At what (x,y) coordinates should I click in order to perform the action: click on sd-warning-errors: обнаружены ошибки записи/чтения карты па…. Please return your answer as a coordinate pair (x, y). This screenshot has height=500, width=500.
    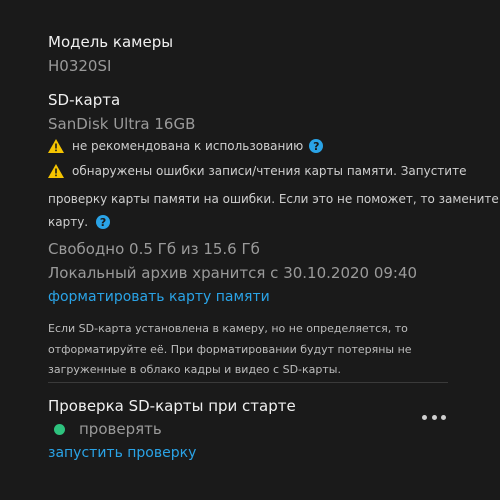
    Looking at the image, I should click on (257, 171).